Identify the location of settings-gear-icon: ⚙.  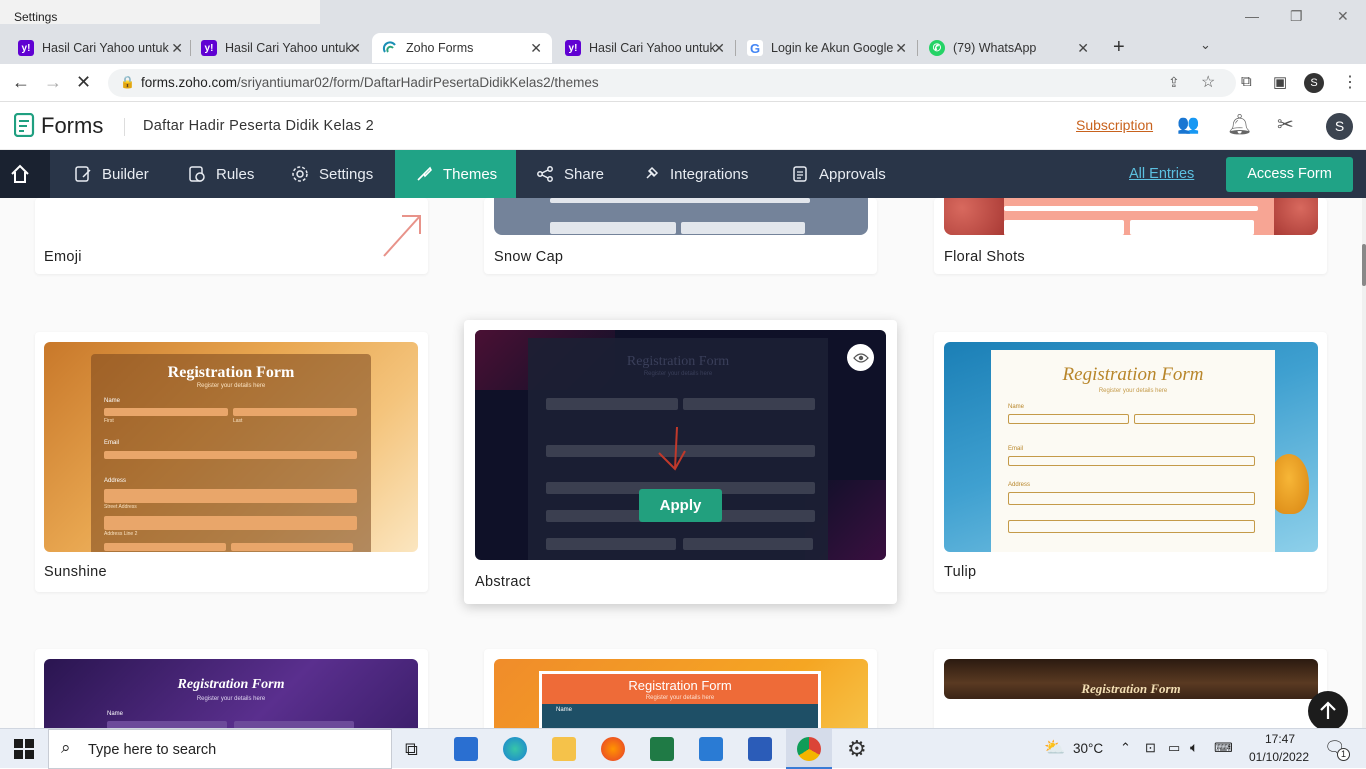
(857, 749).